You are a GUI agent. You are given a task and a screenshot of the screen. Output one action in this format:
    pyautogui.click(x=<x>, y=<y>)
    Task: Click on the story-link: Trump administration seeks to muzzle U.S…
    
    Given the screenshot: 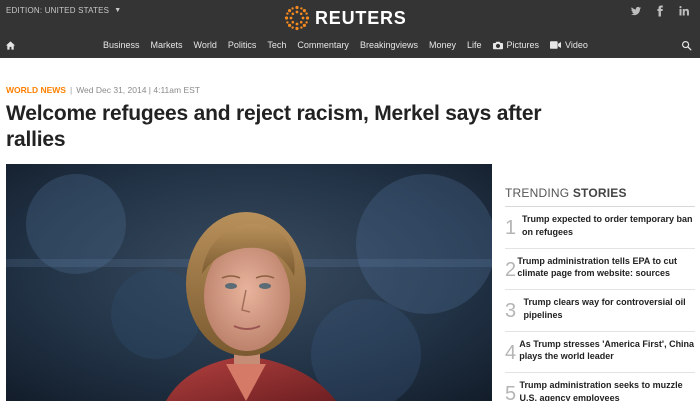 What is the action you would take?
    pyautogui.click(x=607, y=390)
    